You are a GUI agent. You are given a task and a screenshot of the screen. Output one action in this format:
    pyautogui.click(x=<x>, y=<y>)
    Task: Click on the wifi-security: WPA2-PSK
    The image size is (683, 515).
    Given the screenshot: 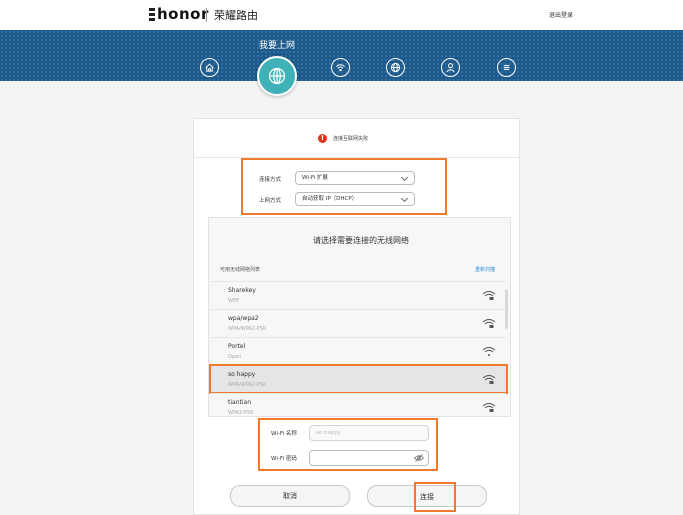 What is the action you would take?
    pyautogui.click(x=241, y=413)
    